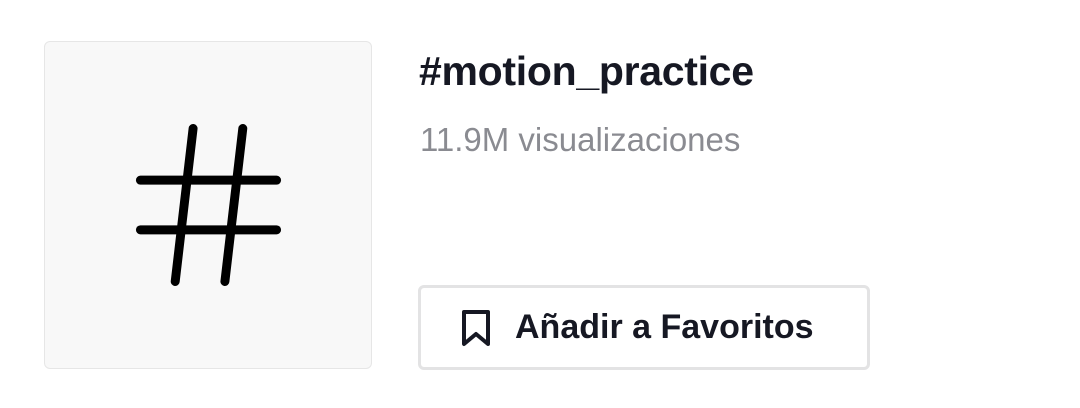 Image resolution: width=1080 pixels, height=408 pixels. Describe the element at coordinates (586, 71) in the screenshot. I see `hashtag-title: #motion_practice` at that location.